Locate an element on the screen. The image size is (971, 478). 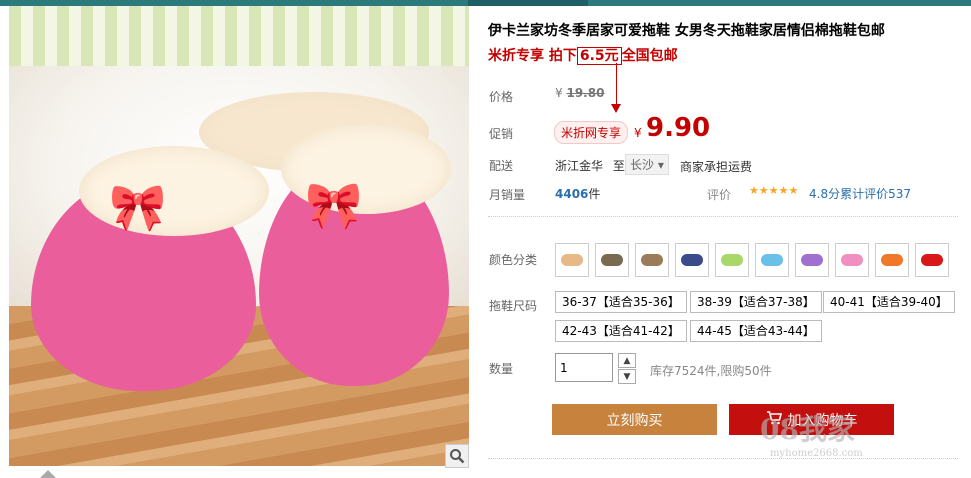
shipping-from-city: 浙江金华 is located at coordinates (579, 166).